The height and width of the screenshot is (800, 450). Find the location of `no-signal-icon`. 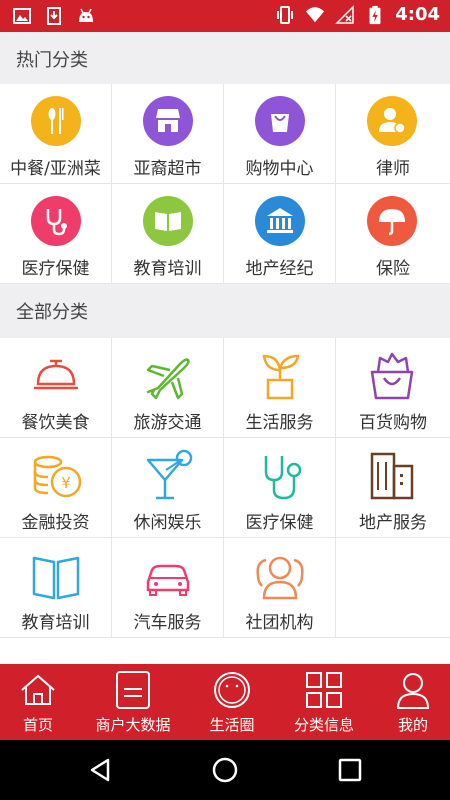

no-signal-icon is located at coordinates (344, 14).